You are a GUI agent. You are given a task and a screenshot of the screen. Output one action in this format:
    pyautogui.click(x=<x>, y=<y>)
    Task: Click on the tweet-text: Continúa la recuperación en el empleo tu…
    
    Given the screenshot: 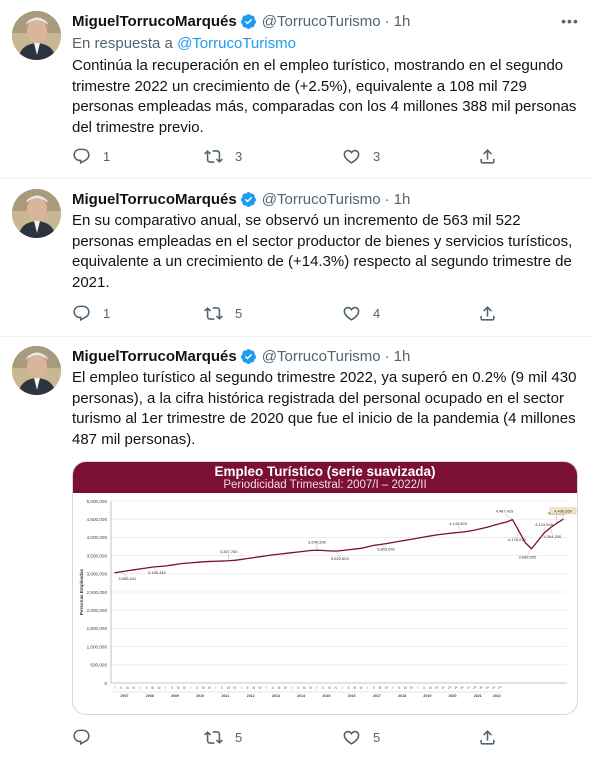 What is the action you would take?
    pyautogui.click(x=324, y=96)
    